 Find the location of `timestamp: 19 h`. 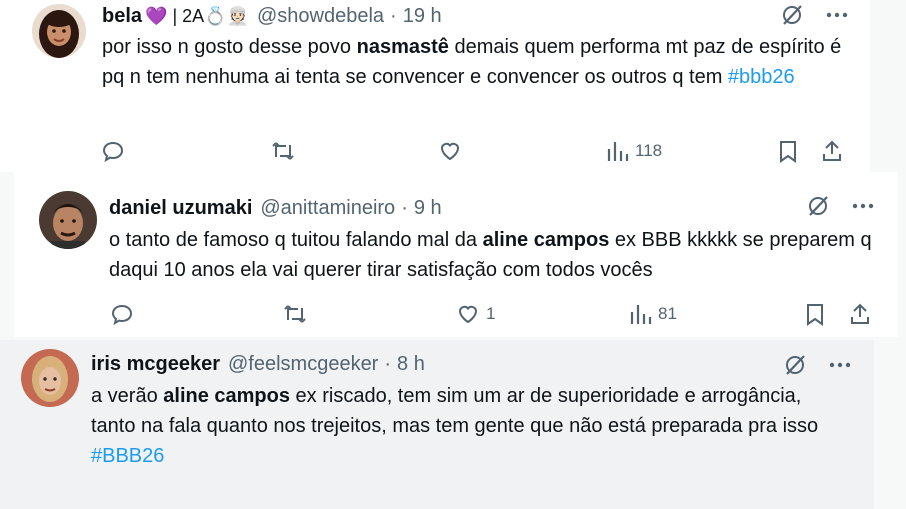

timestamp: 19 h is located at coordinates (422, 16).